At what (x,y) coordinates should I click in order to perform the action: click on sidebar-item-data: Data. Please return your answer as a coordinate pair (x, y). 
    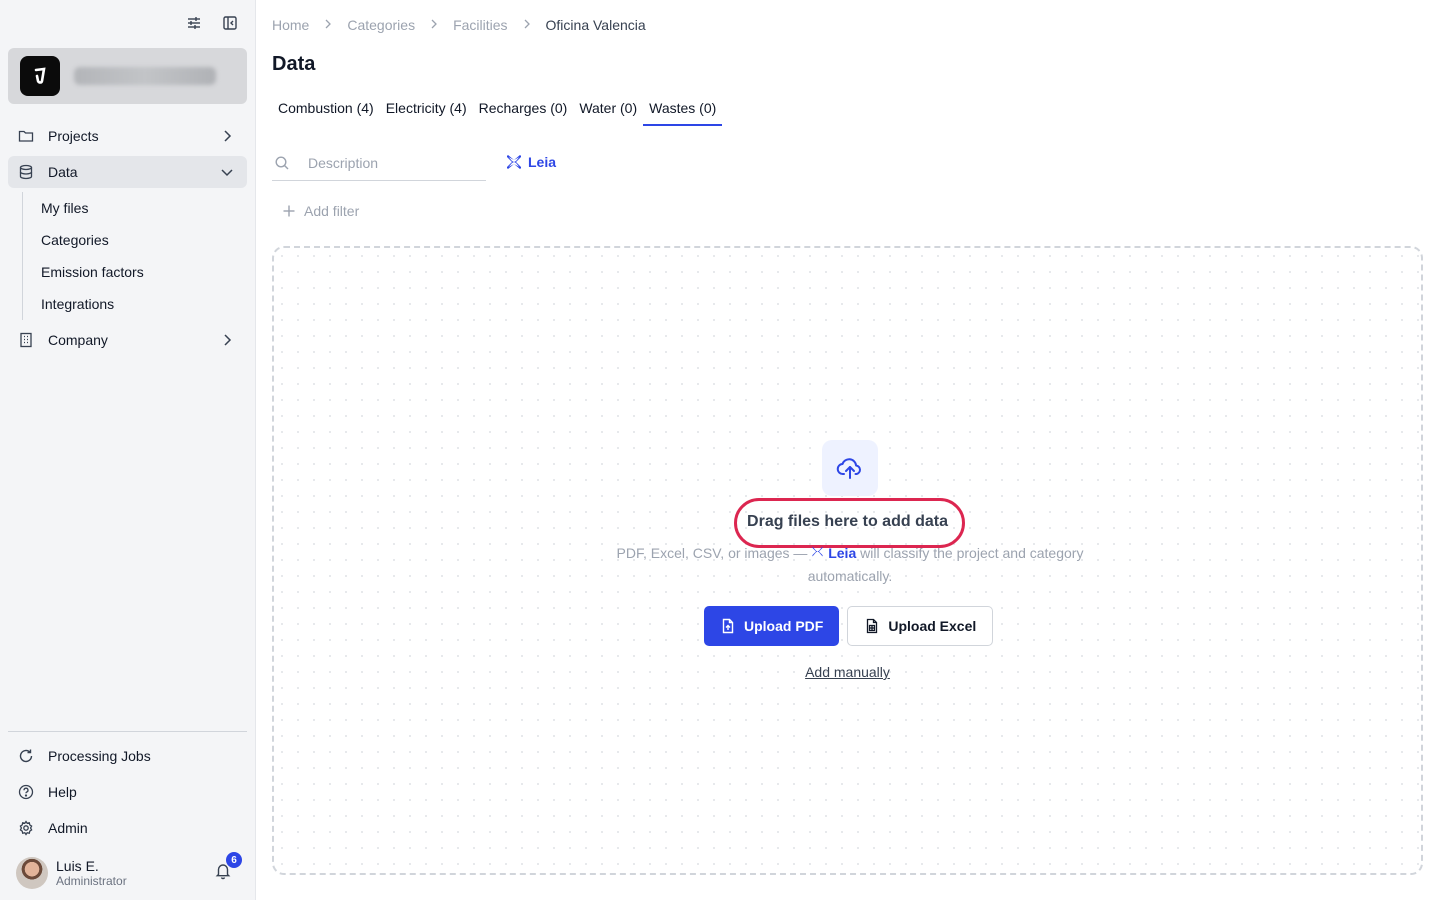
    Looking at the image, I should click on (127, 172).